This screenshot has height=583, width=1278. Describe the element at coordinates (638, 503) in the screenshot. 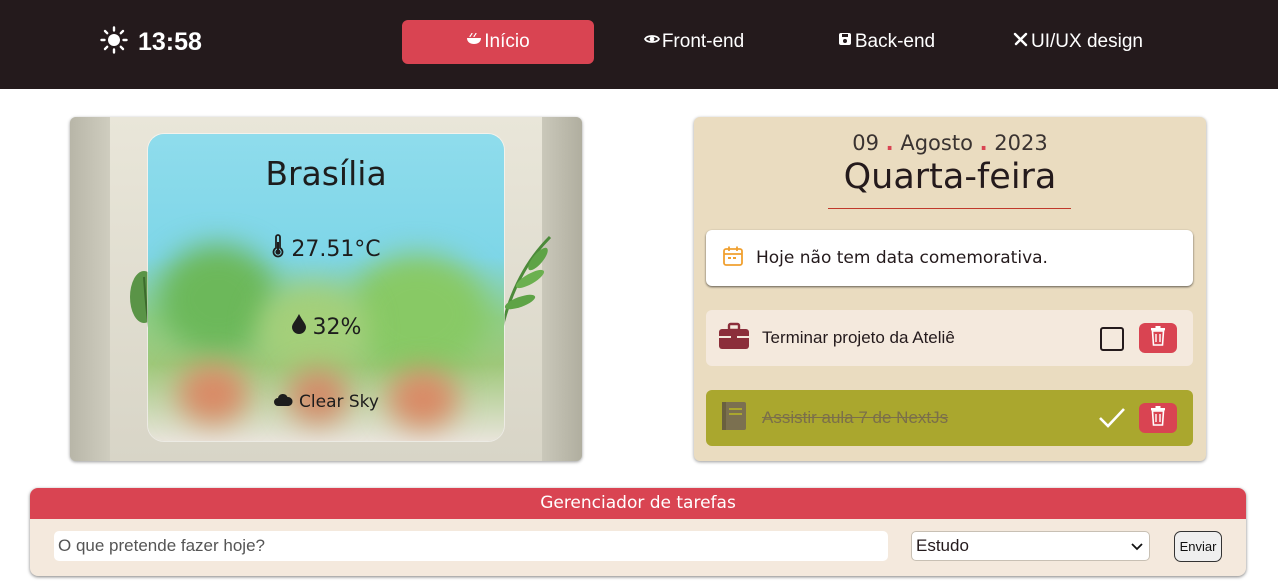

I see `task-manager-title: Gerenciador de tarefas` at that location.